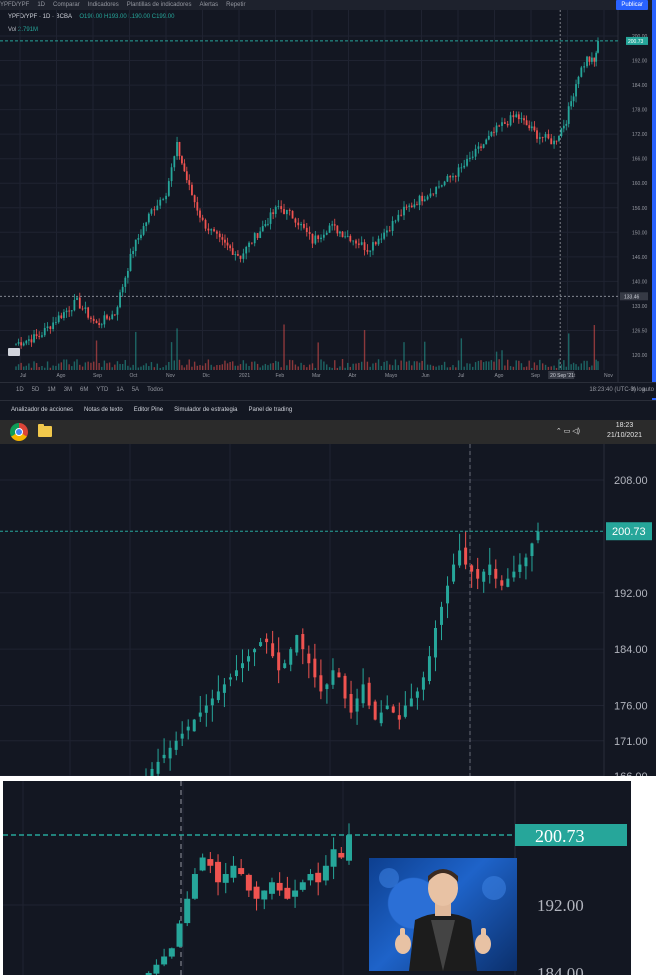  I want to click on tray-clock: 18:23 21/10/2021, so click(624, 431).